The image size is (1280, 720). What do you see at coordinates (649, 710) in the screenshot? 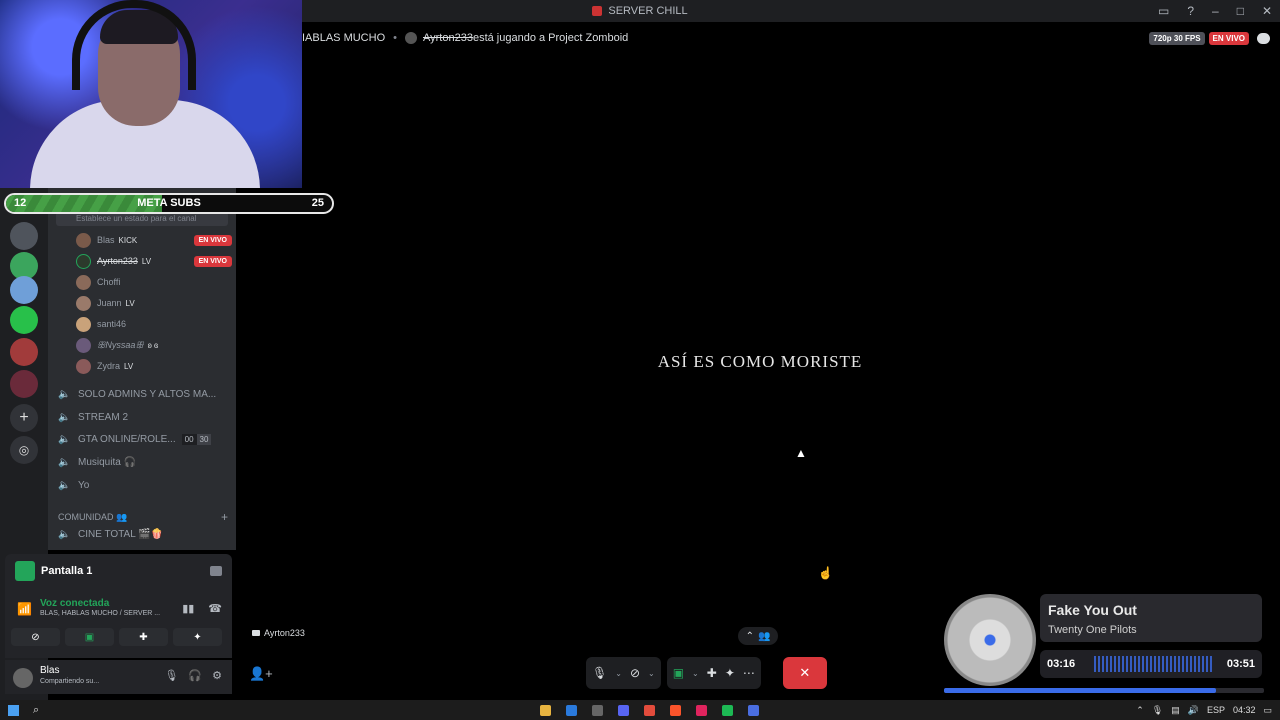
I see `chrome-icon` at bounding box center [649, 710].